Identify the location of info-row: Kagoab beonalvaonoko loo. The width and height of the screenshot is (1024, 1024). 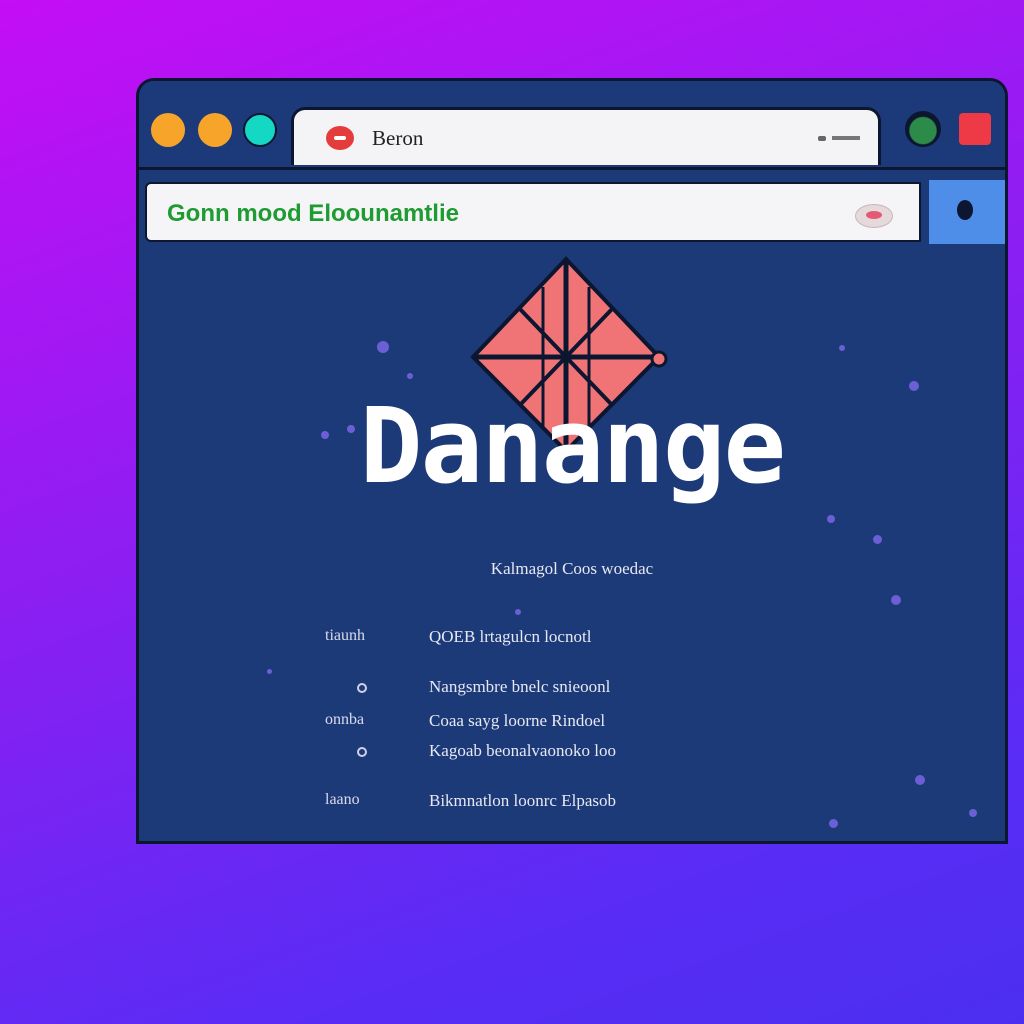
(572, 752).